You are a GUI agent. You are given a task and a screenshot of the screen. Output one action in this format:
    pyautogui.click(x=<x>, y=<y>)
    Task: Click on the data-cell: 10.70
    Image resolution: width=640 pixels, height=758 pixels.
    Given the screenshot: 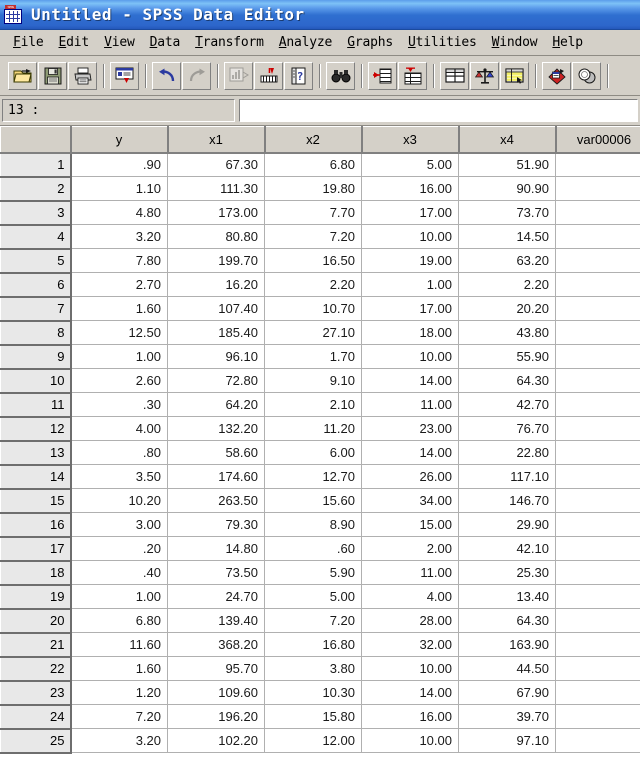 What is the action you would take?
    pyautogui.click(x=313, y=308)
    